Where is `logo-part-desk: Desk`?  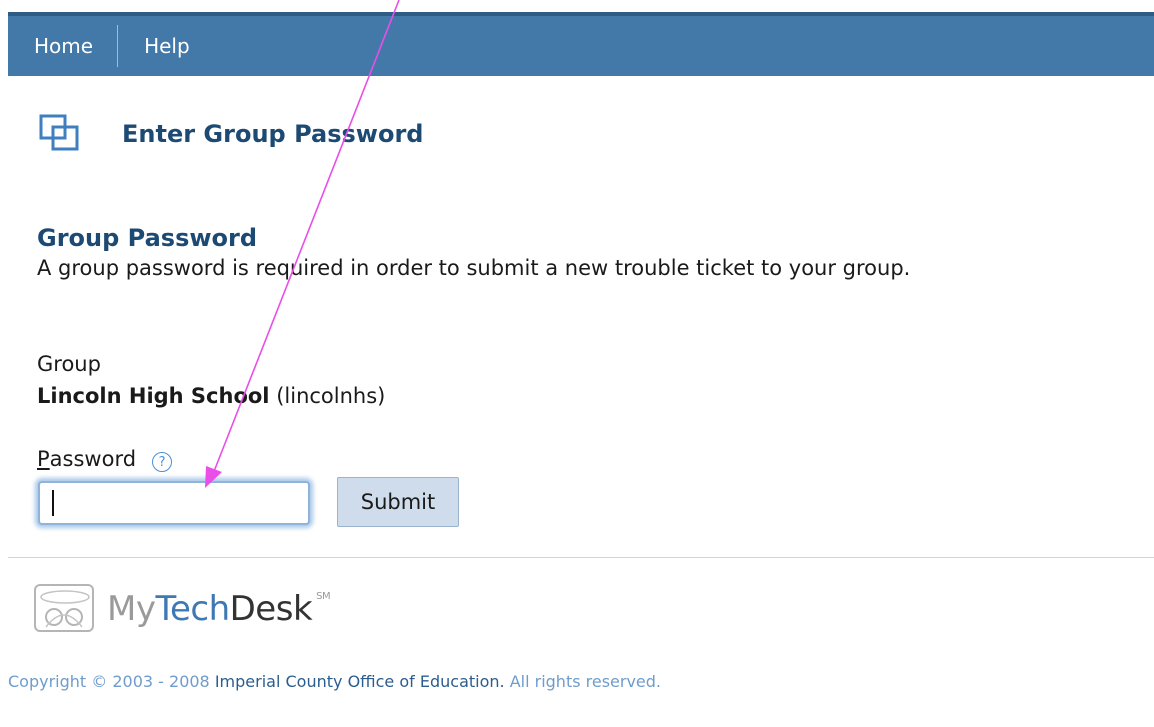 logo-part-desk: Desk is located at coordinates (271, 609).